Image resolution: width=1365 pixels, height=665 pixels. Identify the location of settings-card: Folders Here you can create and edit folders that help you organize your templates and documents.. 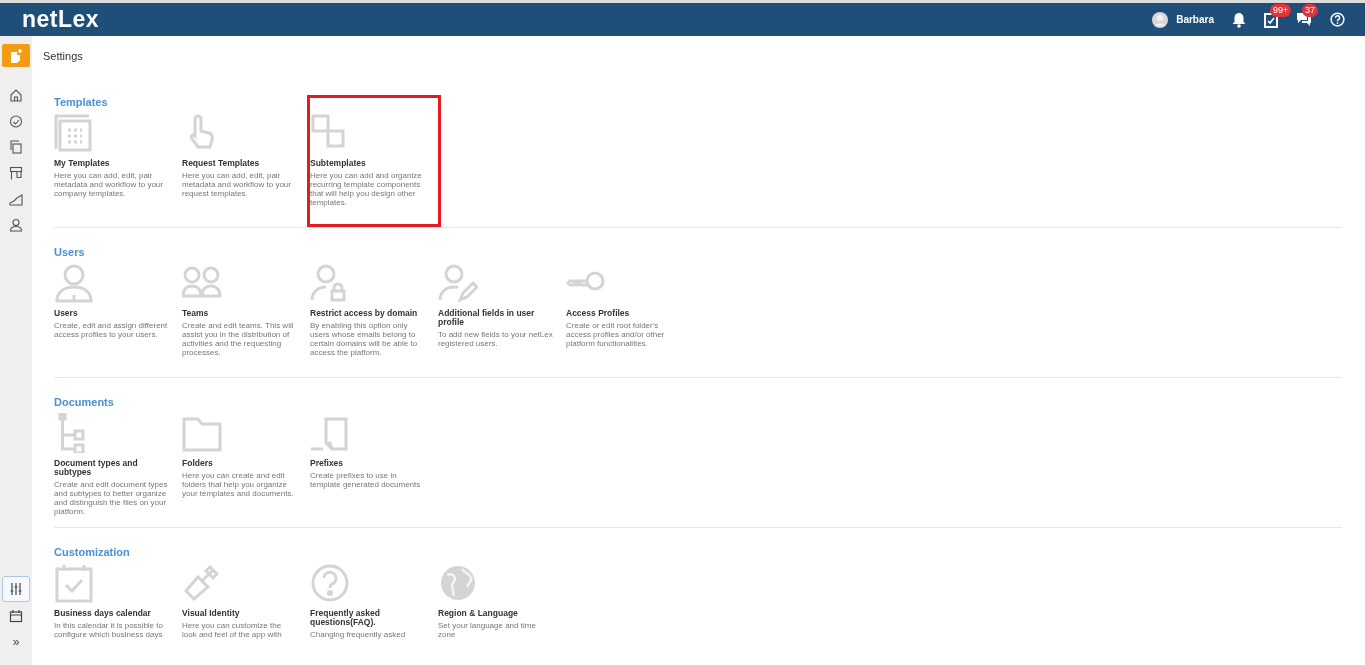
(246, 464).